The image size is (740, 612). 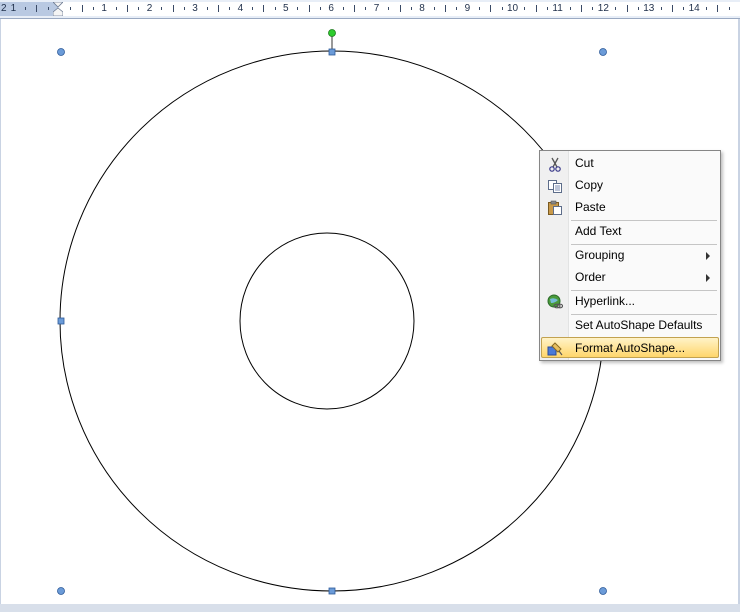 What do you see at coordinates (603, 591) in the screenshot?
I see `resize-handle-bottom-right` at bounding box center [603, 591].